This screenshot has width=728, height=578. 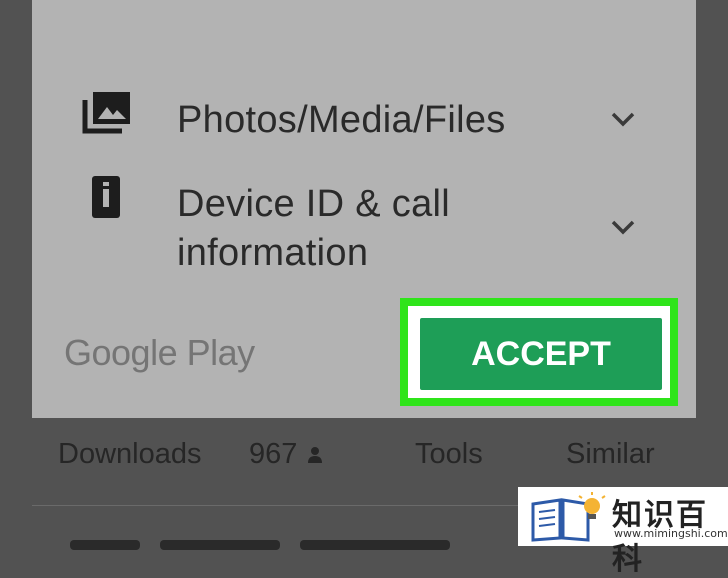 What do you see at coordinates (568, 517) in the screenshot?
I see `book-lightbulb-icon` at bounding box center [568, 517].